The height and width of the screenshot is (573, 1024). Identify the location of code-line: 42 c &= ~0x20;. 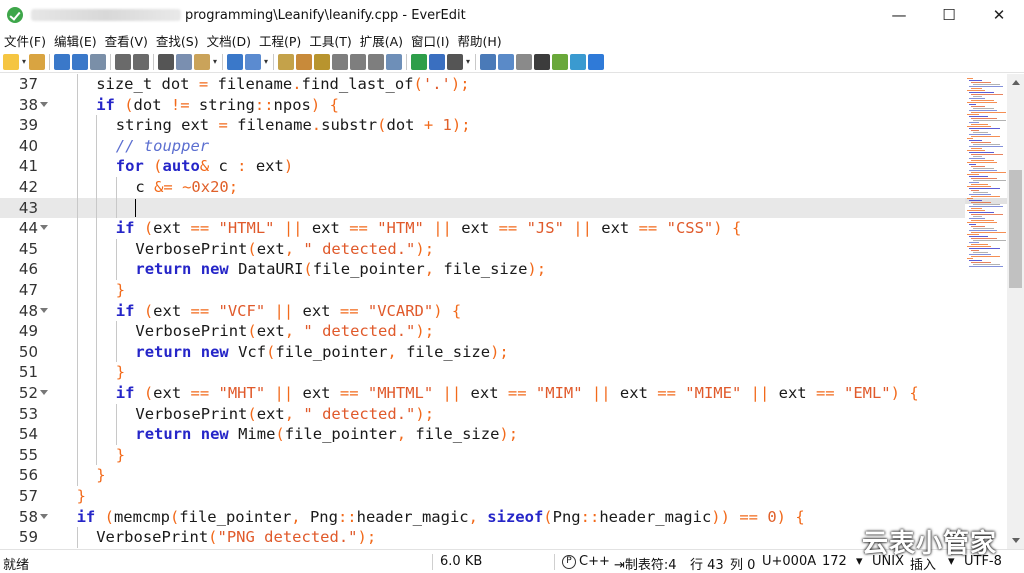
(482, 187).